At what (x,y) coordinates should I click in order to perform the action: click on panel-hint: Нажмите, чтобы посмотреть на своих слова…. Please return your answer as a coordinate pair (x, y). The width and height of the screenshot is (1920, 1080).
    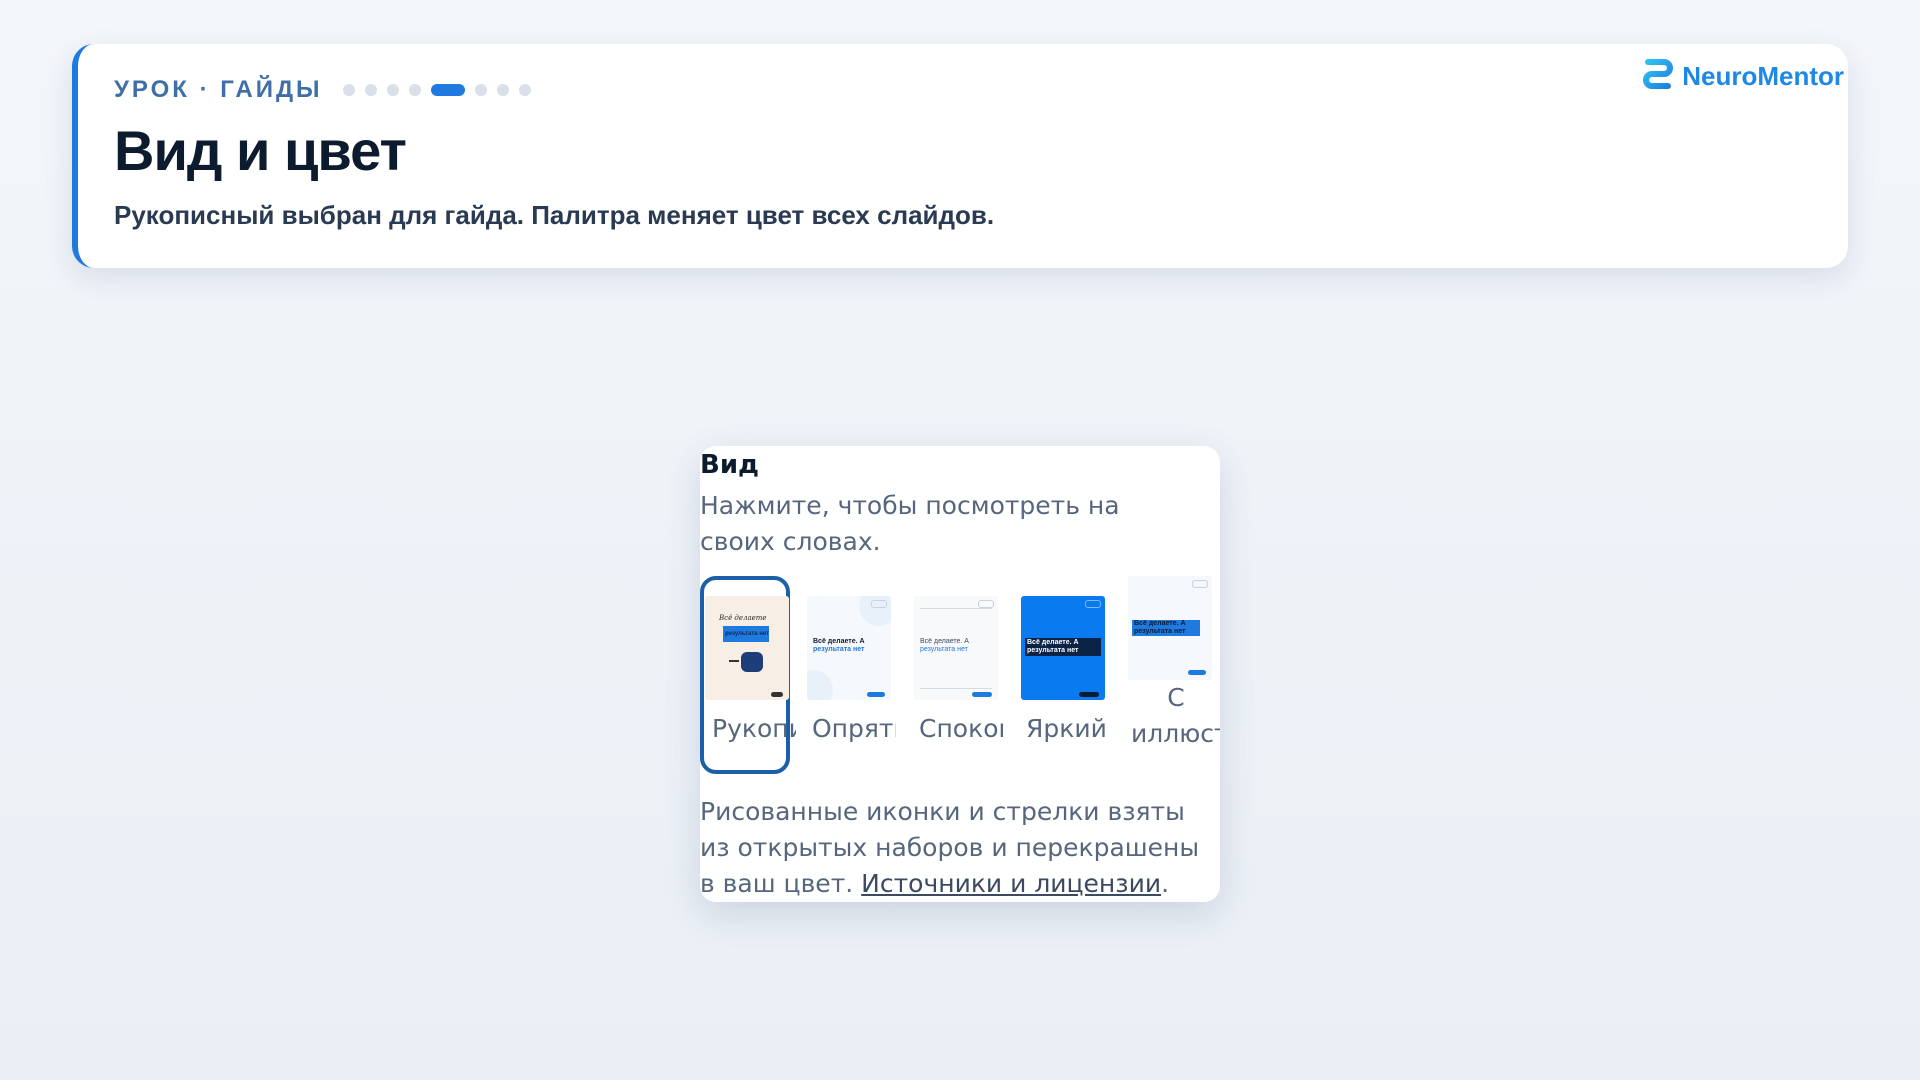
    Looking at the image, I should click on (910, 523).